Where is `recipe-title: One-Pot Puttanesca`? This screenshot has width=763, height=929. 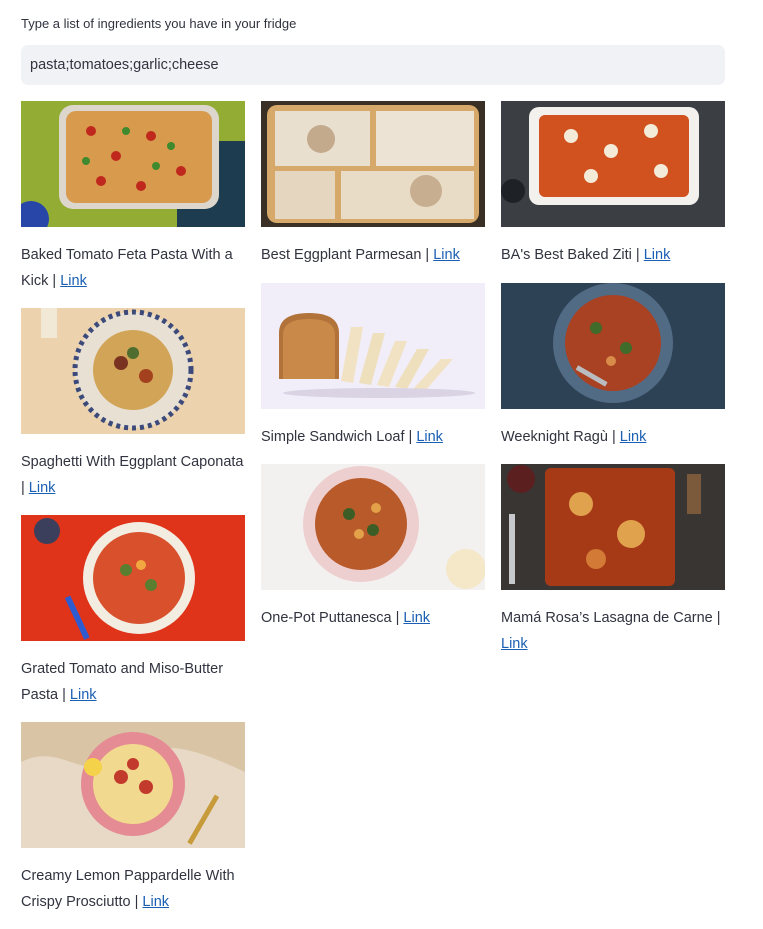 recipe-title: One-Pot Puttanesca is located at coordinates (326, 618).